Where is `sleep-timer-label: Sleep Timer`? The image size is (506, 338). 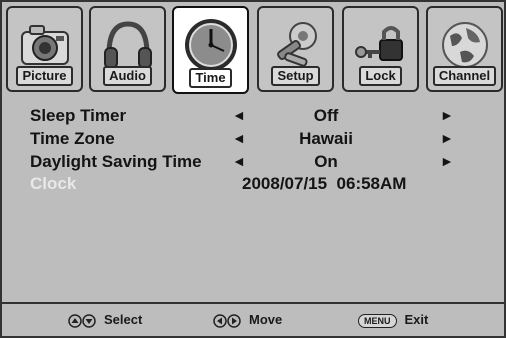 sleep-timer-label: Sleep Timer is located at coordinates (78, 115).